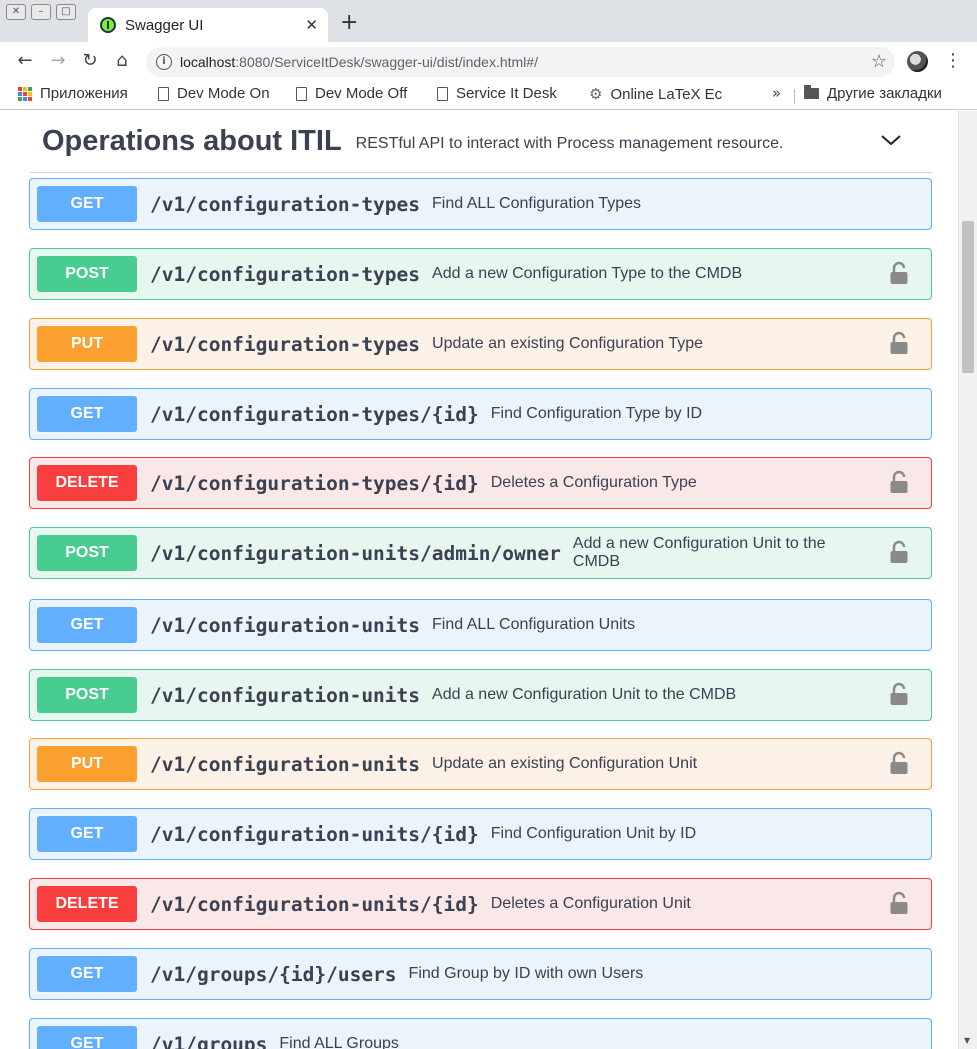 The height and width of the screenshot is (1049, 977). What do you see at coordinates (209, 1040) in the screenshot?
I see `operation-path: /v1/groups` at bounding box center [209, 1040].